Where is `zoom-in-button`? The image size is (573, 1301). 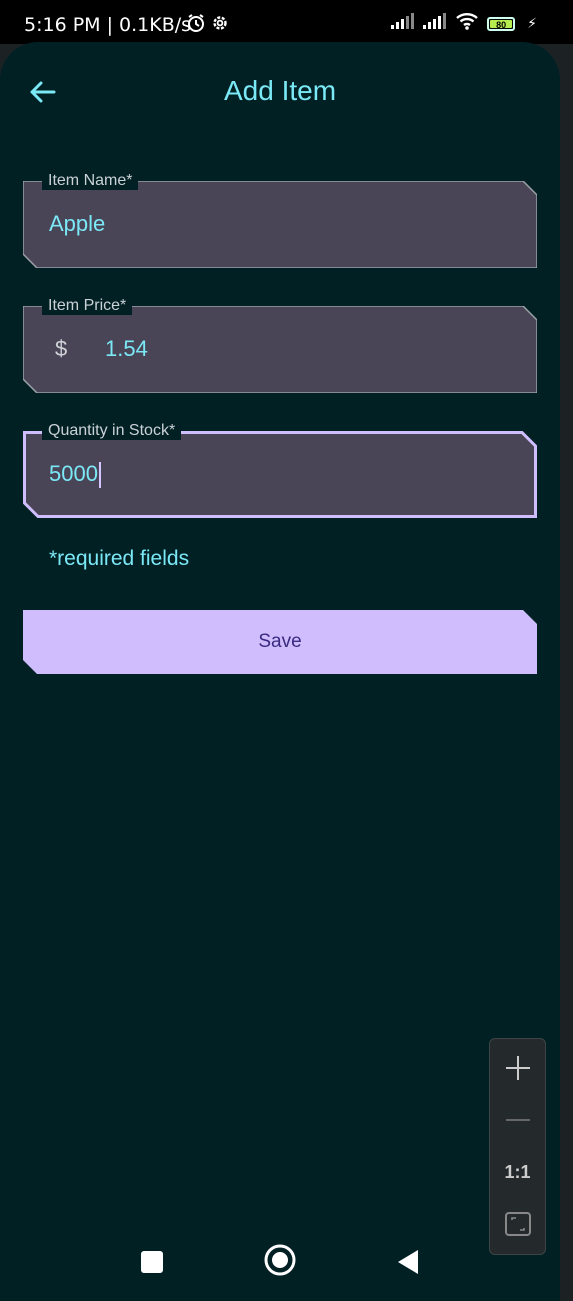
zoom-in-button is located at coordinates (517, 1068).